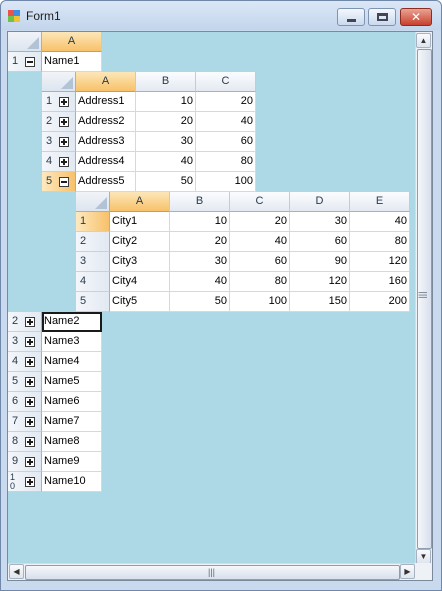 Image resolution: width=442 pixels, height=591 pixels. What do you see at coordinates (72, 462) in the screenshot?
I see `name-cell: Name9` at bounding box center [72, 462].